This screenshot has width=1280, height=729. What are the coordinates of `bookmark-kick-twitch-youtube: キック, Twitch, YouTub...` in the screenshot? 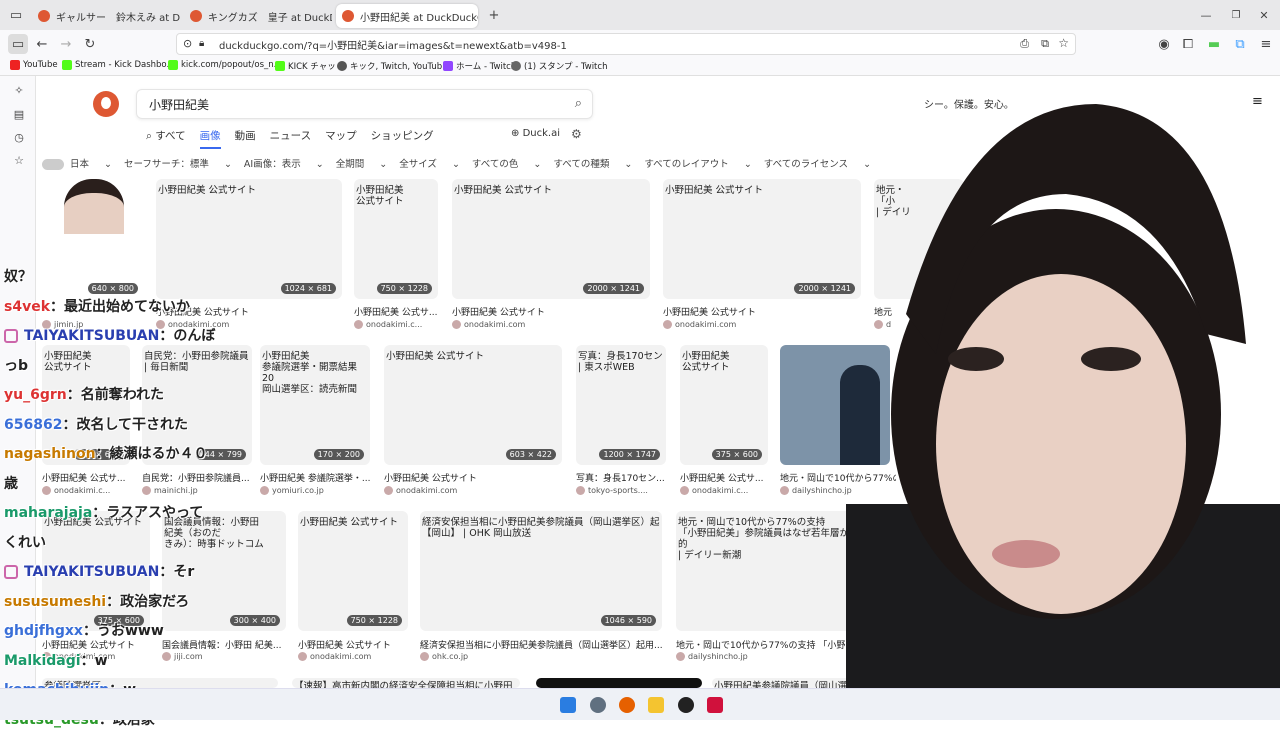 It's located at (393, 66).